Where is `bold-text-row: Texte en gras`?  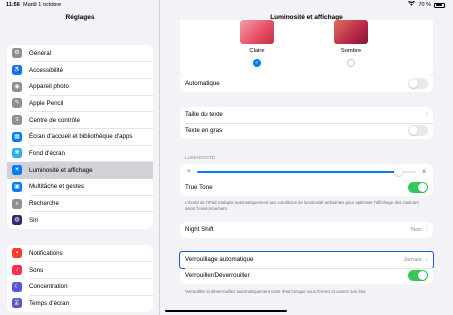
bold-text-row: Texte en gras is located at coordinates (306, 130).